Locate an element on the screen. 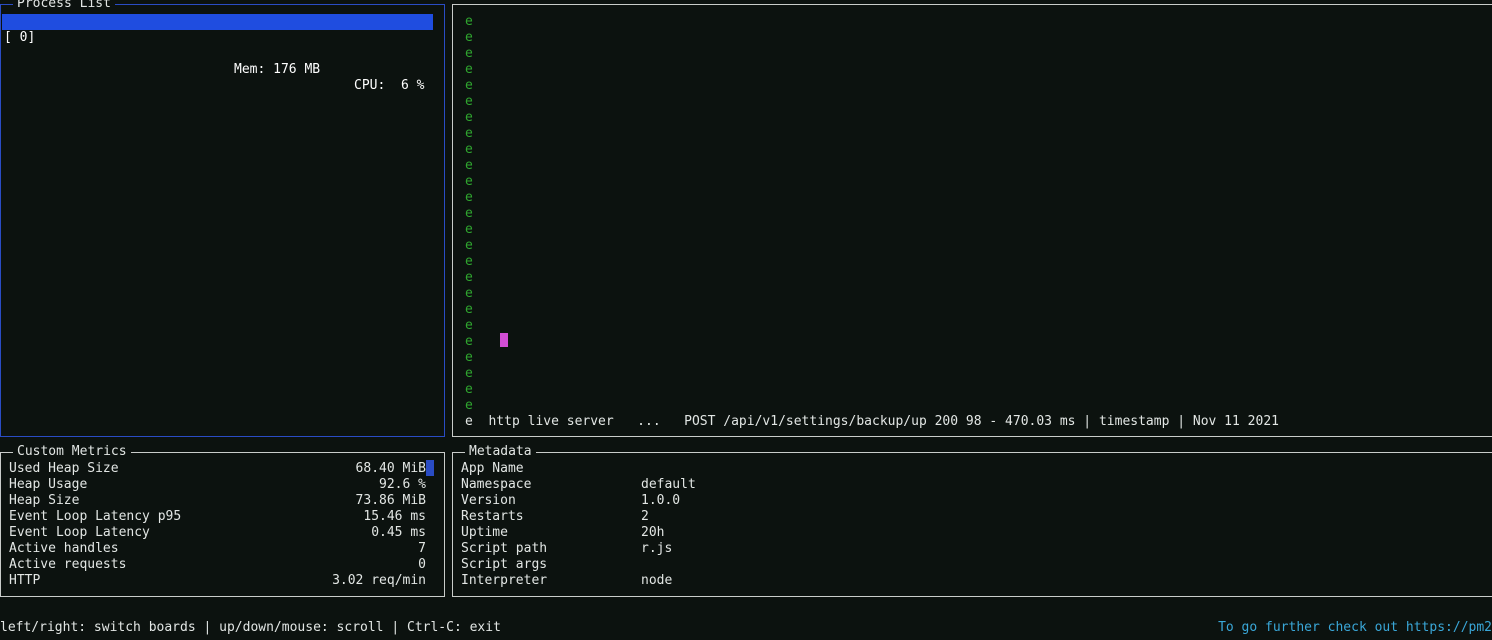  metric-label: Active handles is located at coordinates (64, 548).